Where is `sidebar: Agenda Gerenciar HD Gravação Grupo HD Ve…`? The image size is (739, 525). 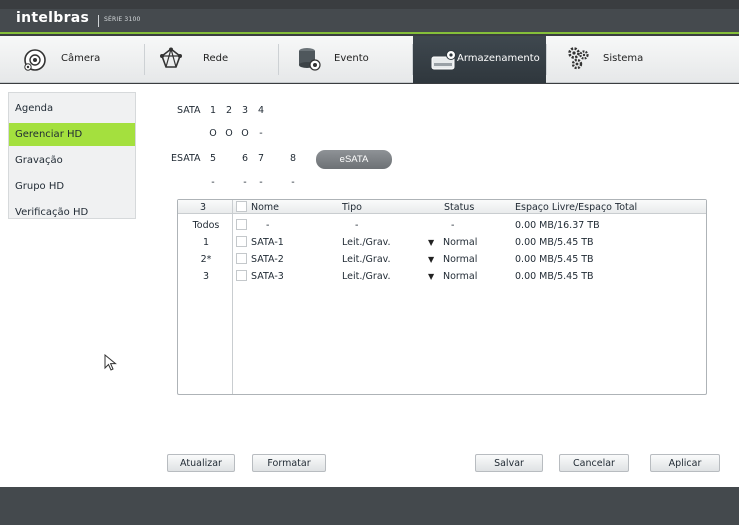
sidebar: Agenda Gerenciar HD Gravação Grupo HD Ve… is located at coordinates (72, 155).